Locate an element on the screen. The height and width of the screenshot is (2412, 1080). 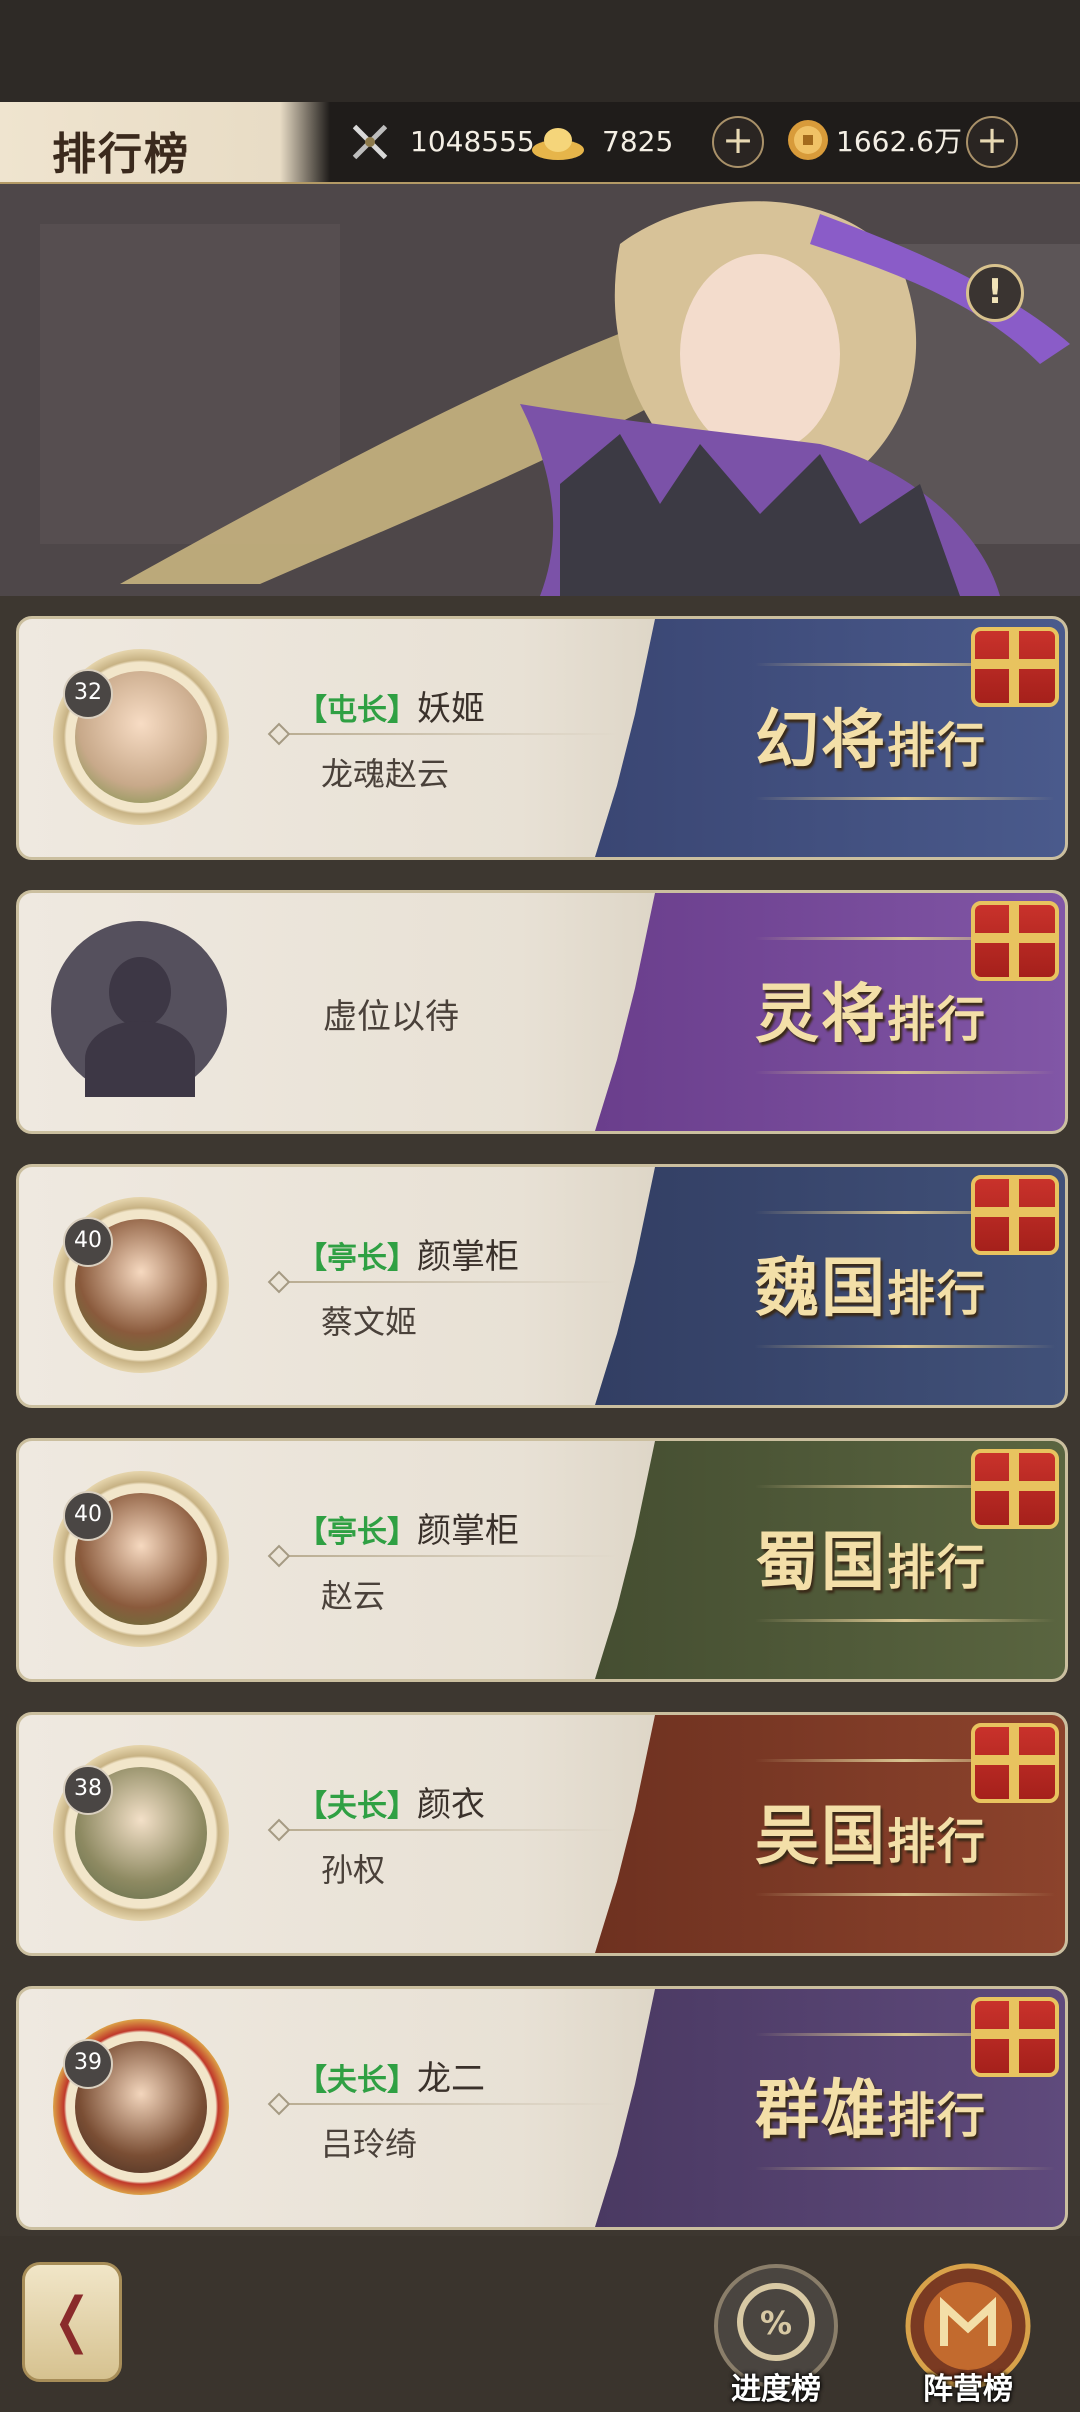
camp-ranking-label: 阵营榜 is located at coordinates (968, 2389).